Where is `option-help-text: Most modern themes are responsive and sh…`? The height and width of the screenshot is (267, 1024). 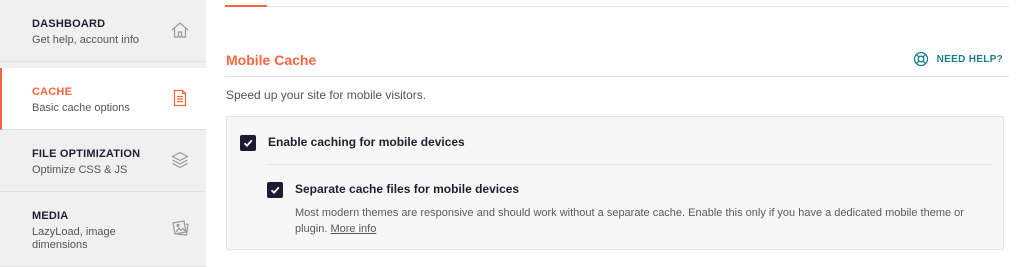 option-help-text: Most modern themes are responsive and sh… is located at coordinates (629, 221).